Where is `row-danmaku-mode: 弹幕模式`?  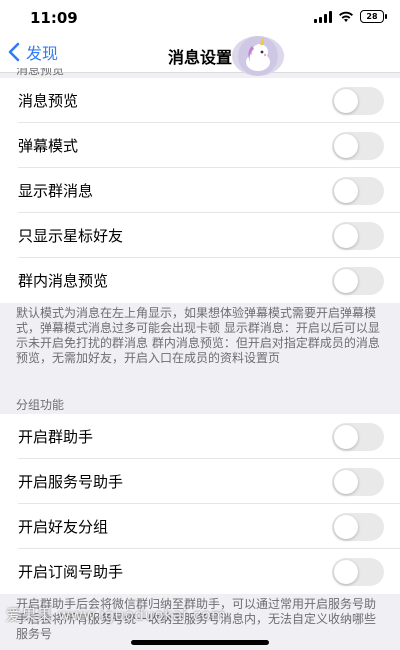 row-danmaku-mode: 弹幕模式 is located at coordinates (200, 145).